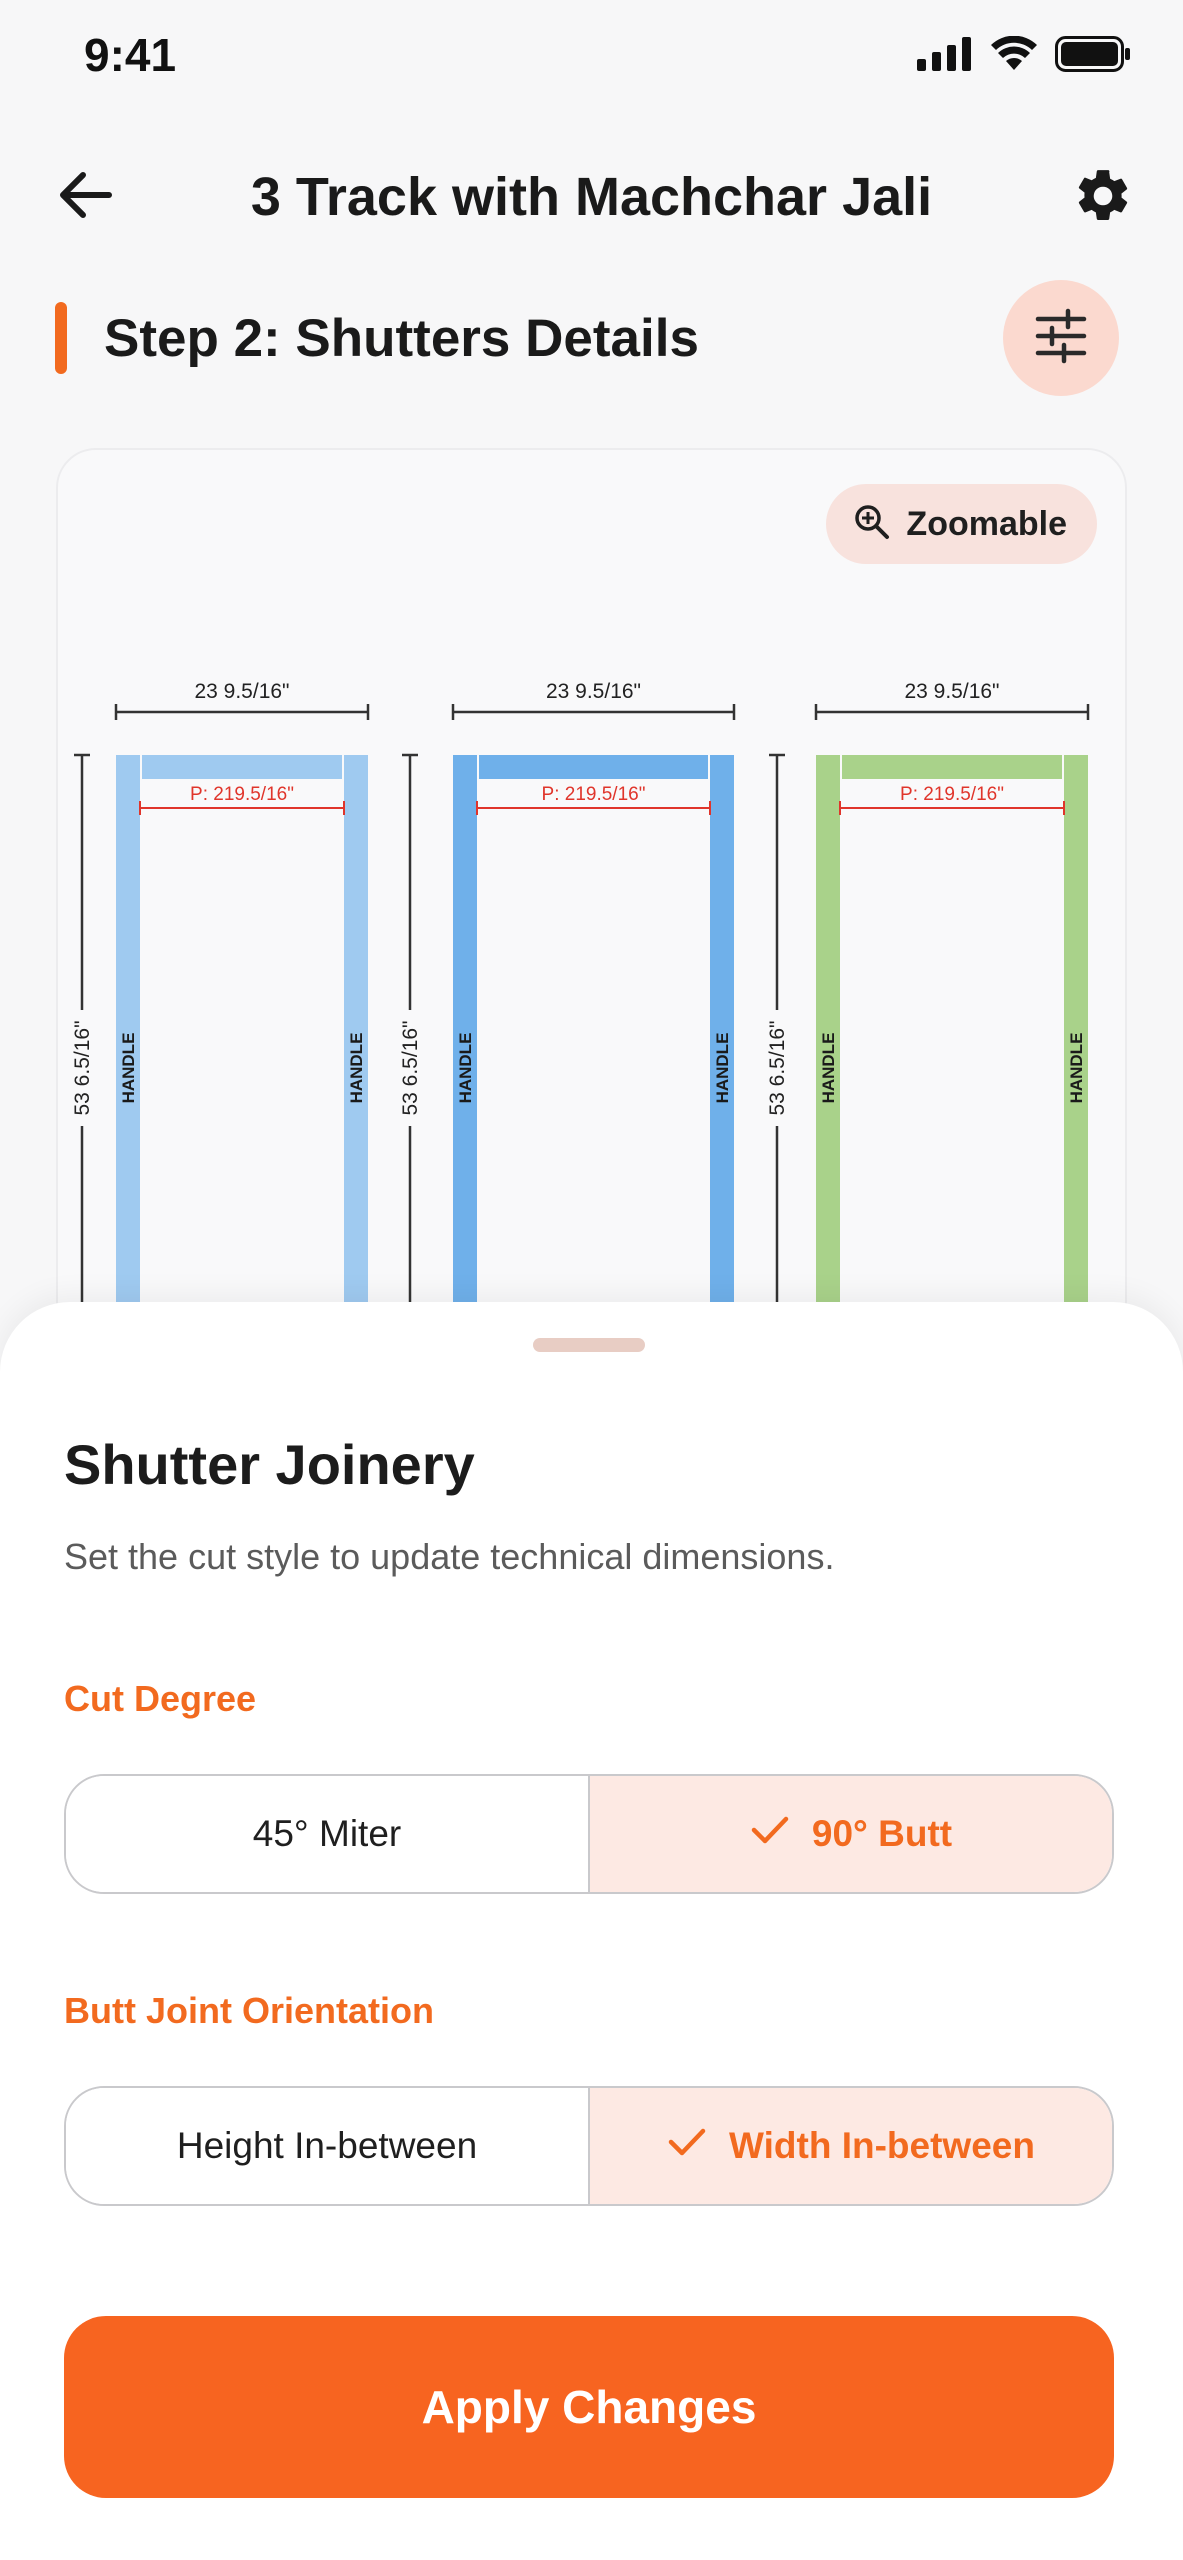 This screenshot has height=2560, width=1183. I want to click on status-time: 9:41, so click(130, 55).